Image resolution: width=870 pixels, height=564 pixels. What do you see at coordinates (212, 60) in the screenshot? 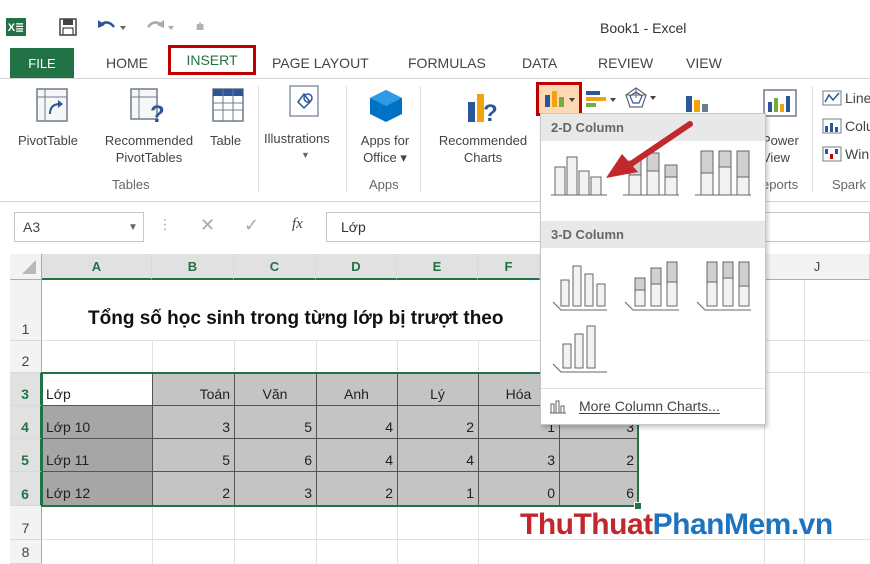
I see `tab-insert: INSERT` at bounding box center [212, 60].